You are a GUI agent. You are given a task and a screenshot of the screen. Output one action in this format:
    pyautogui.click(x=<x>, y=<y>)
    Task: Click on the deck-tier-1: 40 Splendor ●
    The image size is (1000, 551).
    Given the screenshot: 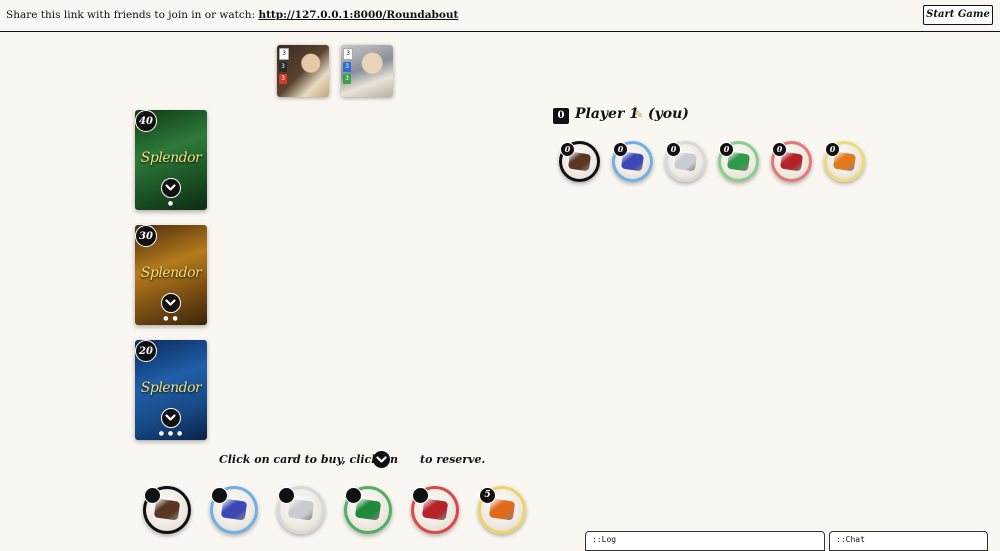 What is the action you would take?
    pyautogui.click(x=171, y=160)
    